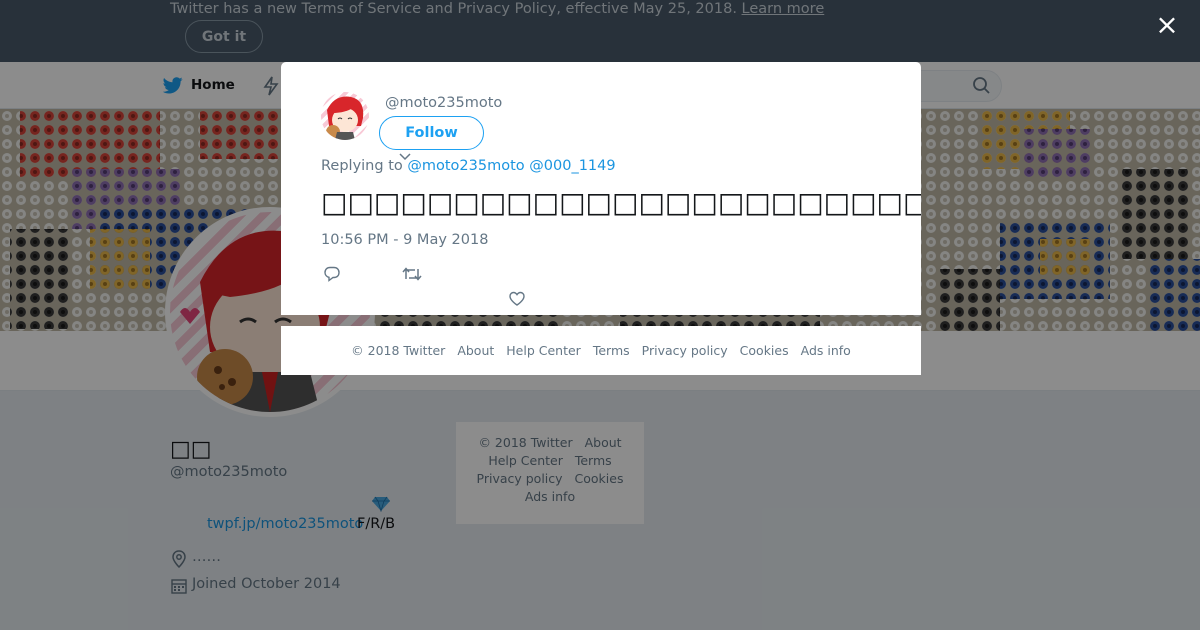 Image resolution: width=1200 pixels, height=630 pixels. Describe the element at coordinates (431, 133) in the screenshot. I see `follow-button: Follow` at that location.